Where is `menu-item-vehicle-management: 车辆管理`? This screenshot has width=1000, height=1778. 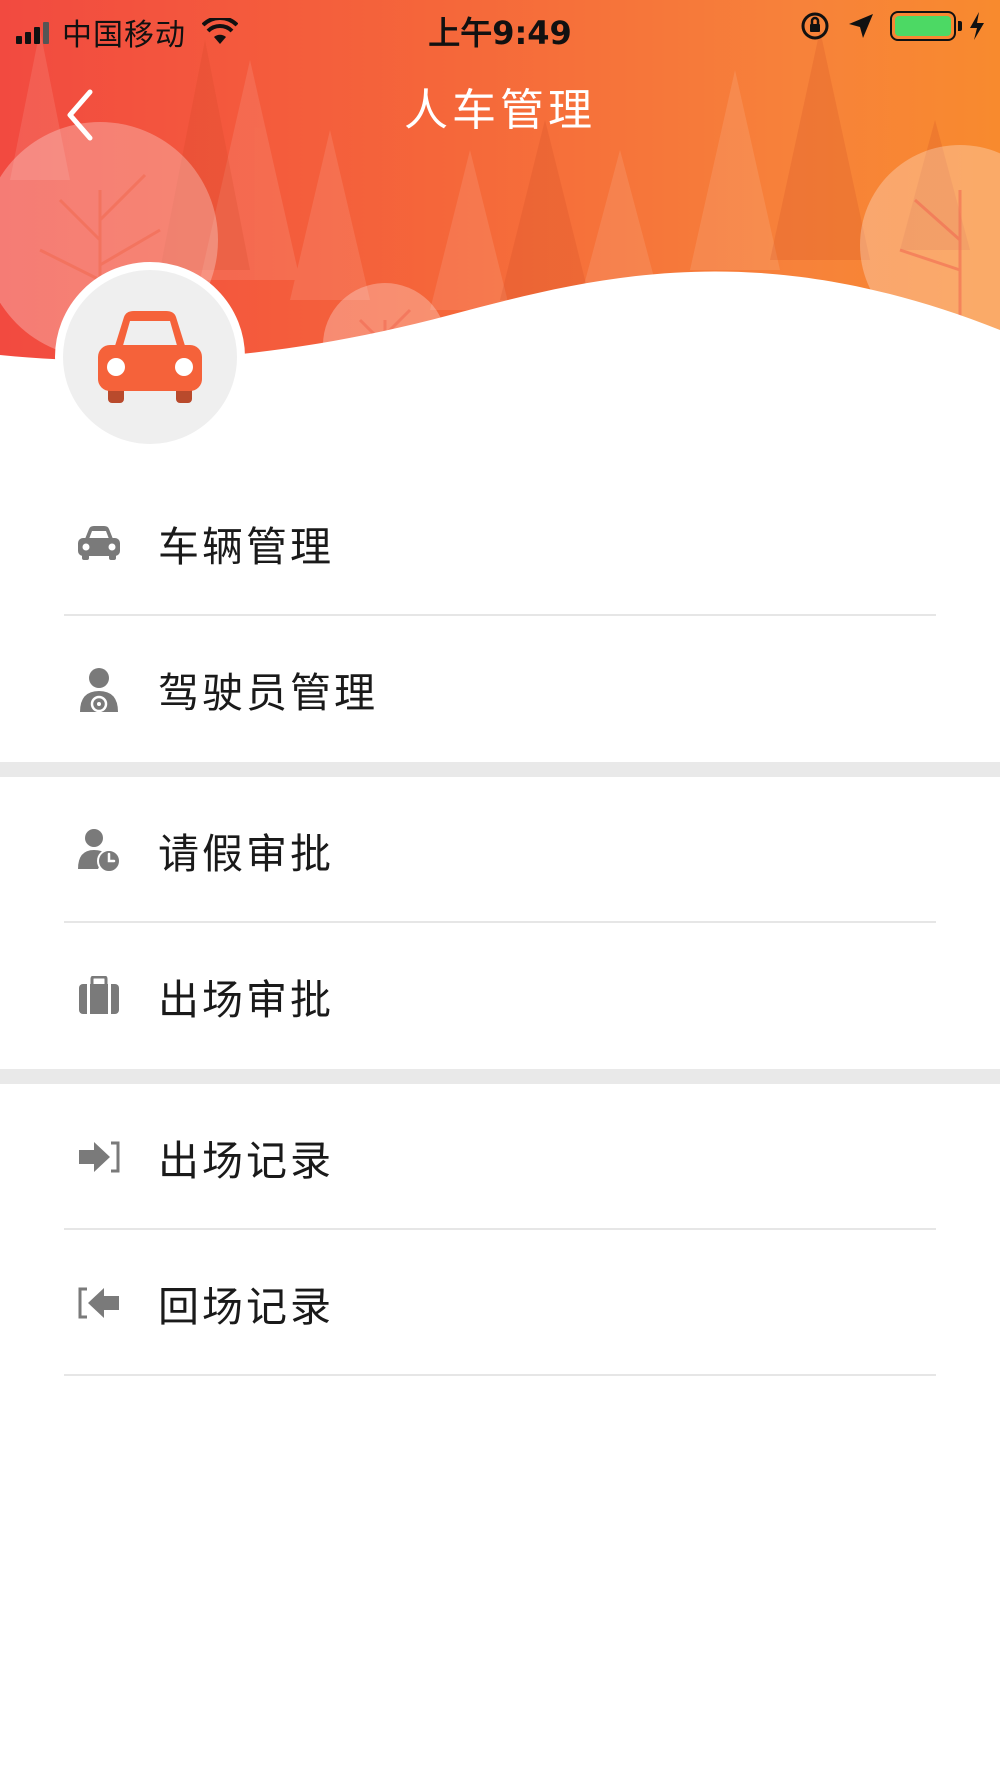
menu-item-vehicle-management: 车辆管理 is located at coordinates (500, 543).